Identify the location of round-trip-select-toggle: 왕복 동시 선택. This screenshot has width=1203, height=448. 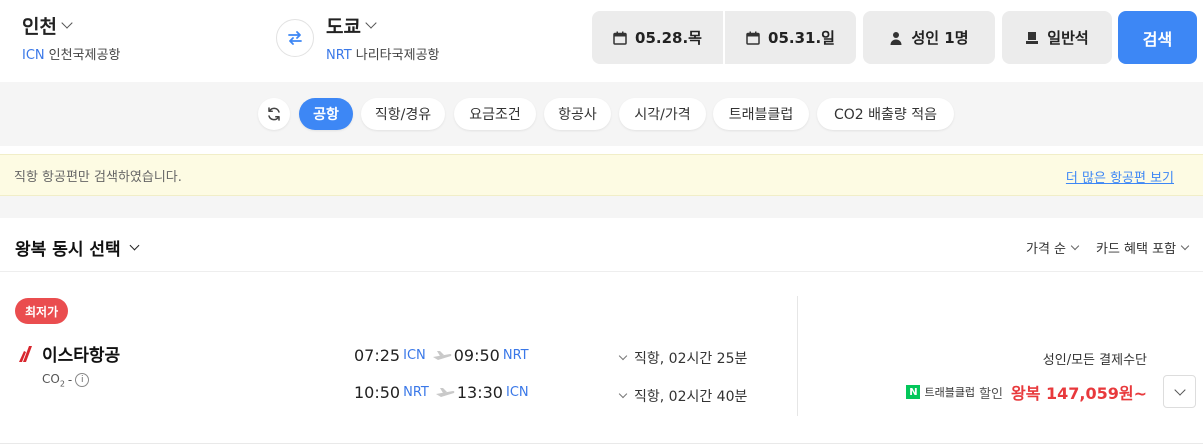
(77, 247).